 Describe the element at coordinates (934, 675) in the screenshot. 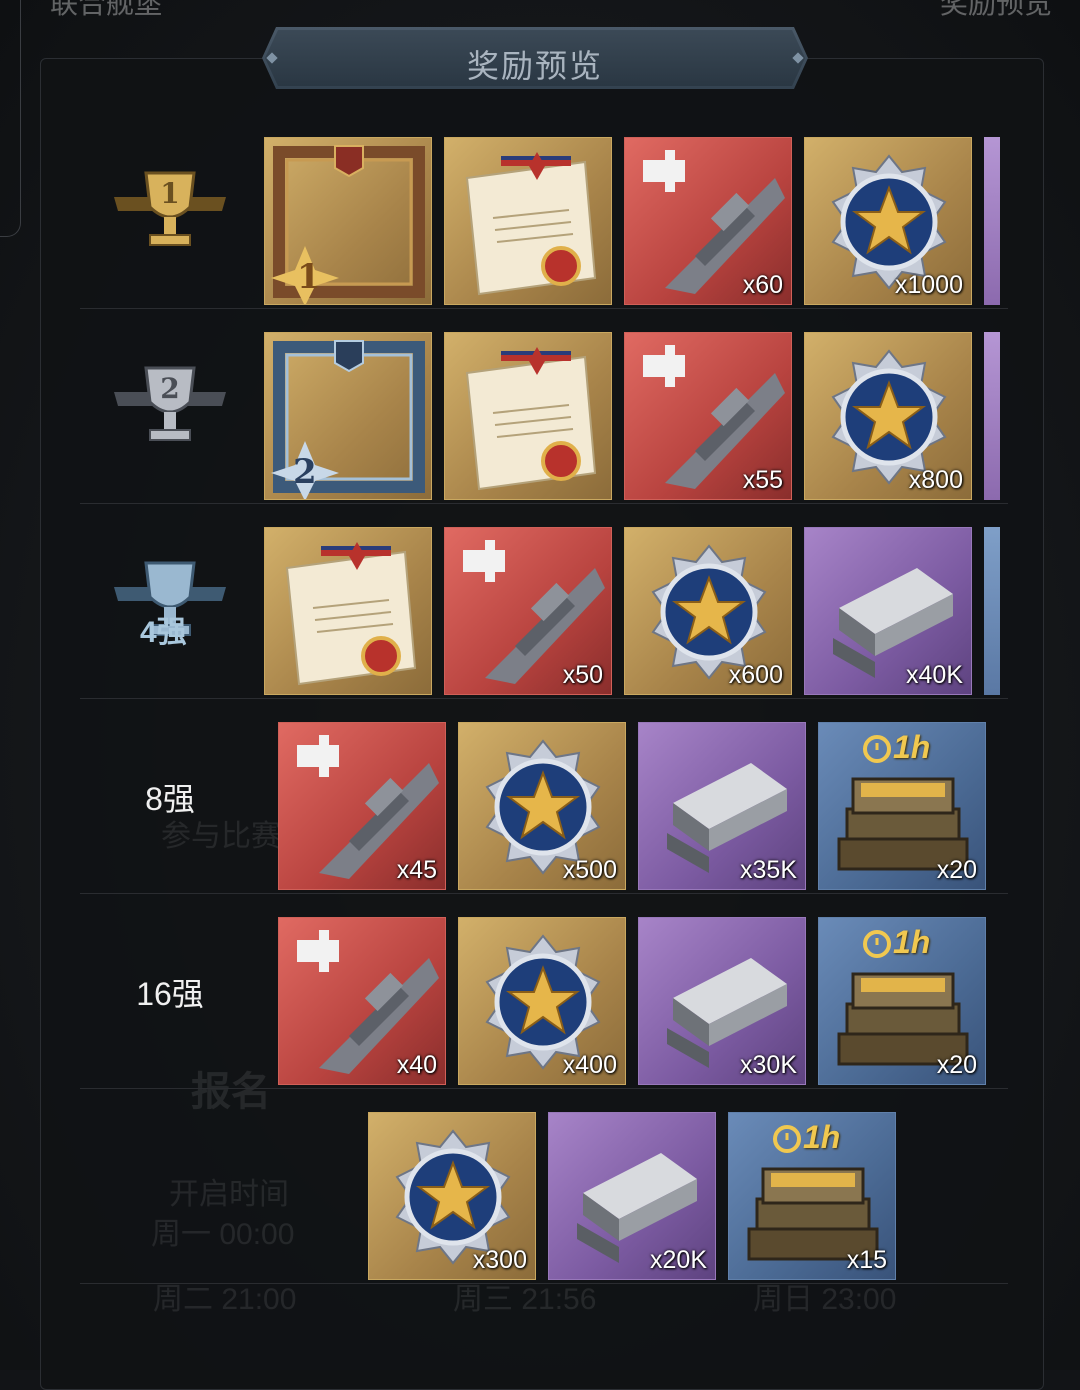

I see `item-quantity: x40K` at that location.